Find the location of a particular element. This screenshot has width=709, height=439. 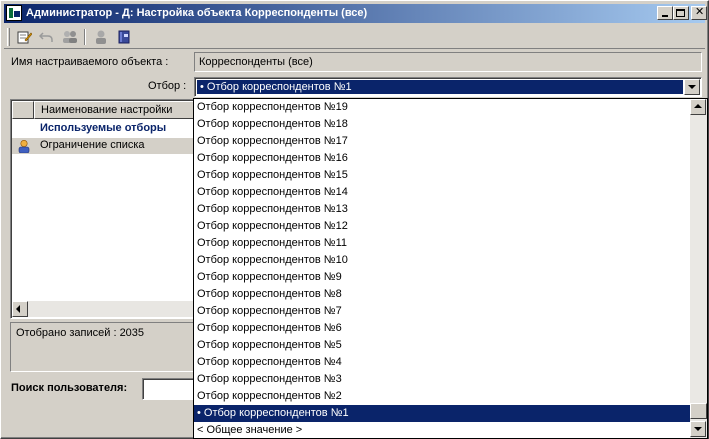

grid-header: Наименование настройки is located at coordinates (103, 110).